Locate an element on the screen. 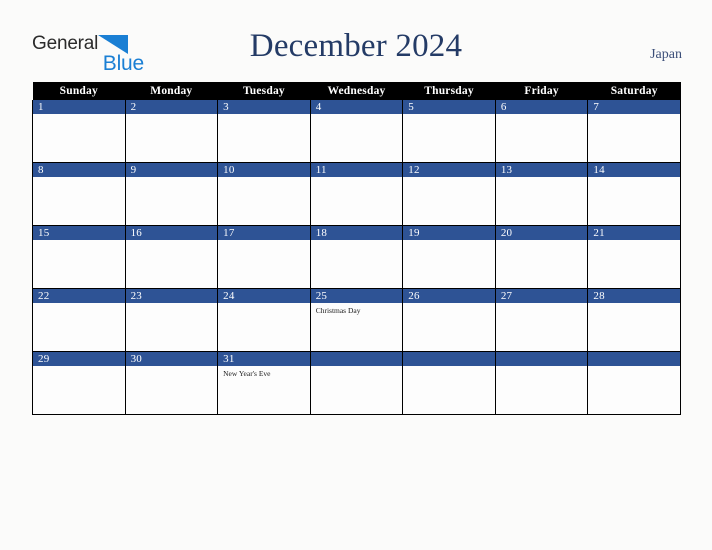 The width and height of the screenshot is (712, 550). calendar-day-cell: 23 is located at coordinates (171, 320).